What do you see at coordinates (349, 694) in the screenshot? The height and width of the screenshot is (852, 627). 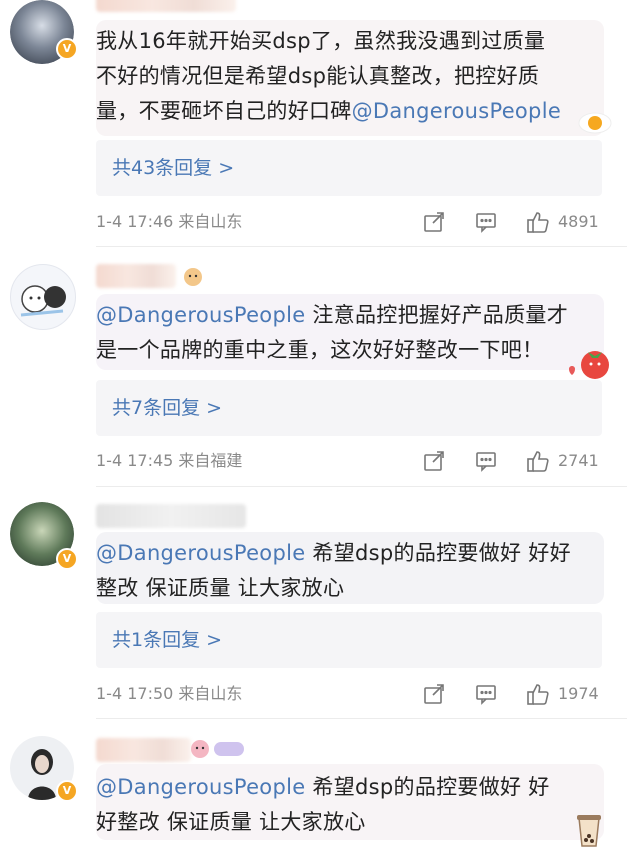 I see `comment-meta: 1-4 17:50 来自山东 1974` at bounding box center [349, 694].